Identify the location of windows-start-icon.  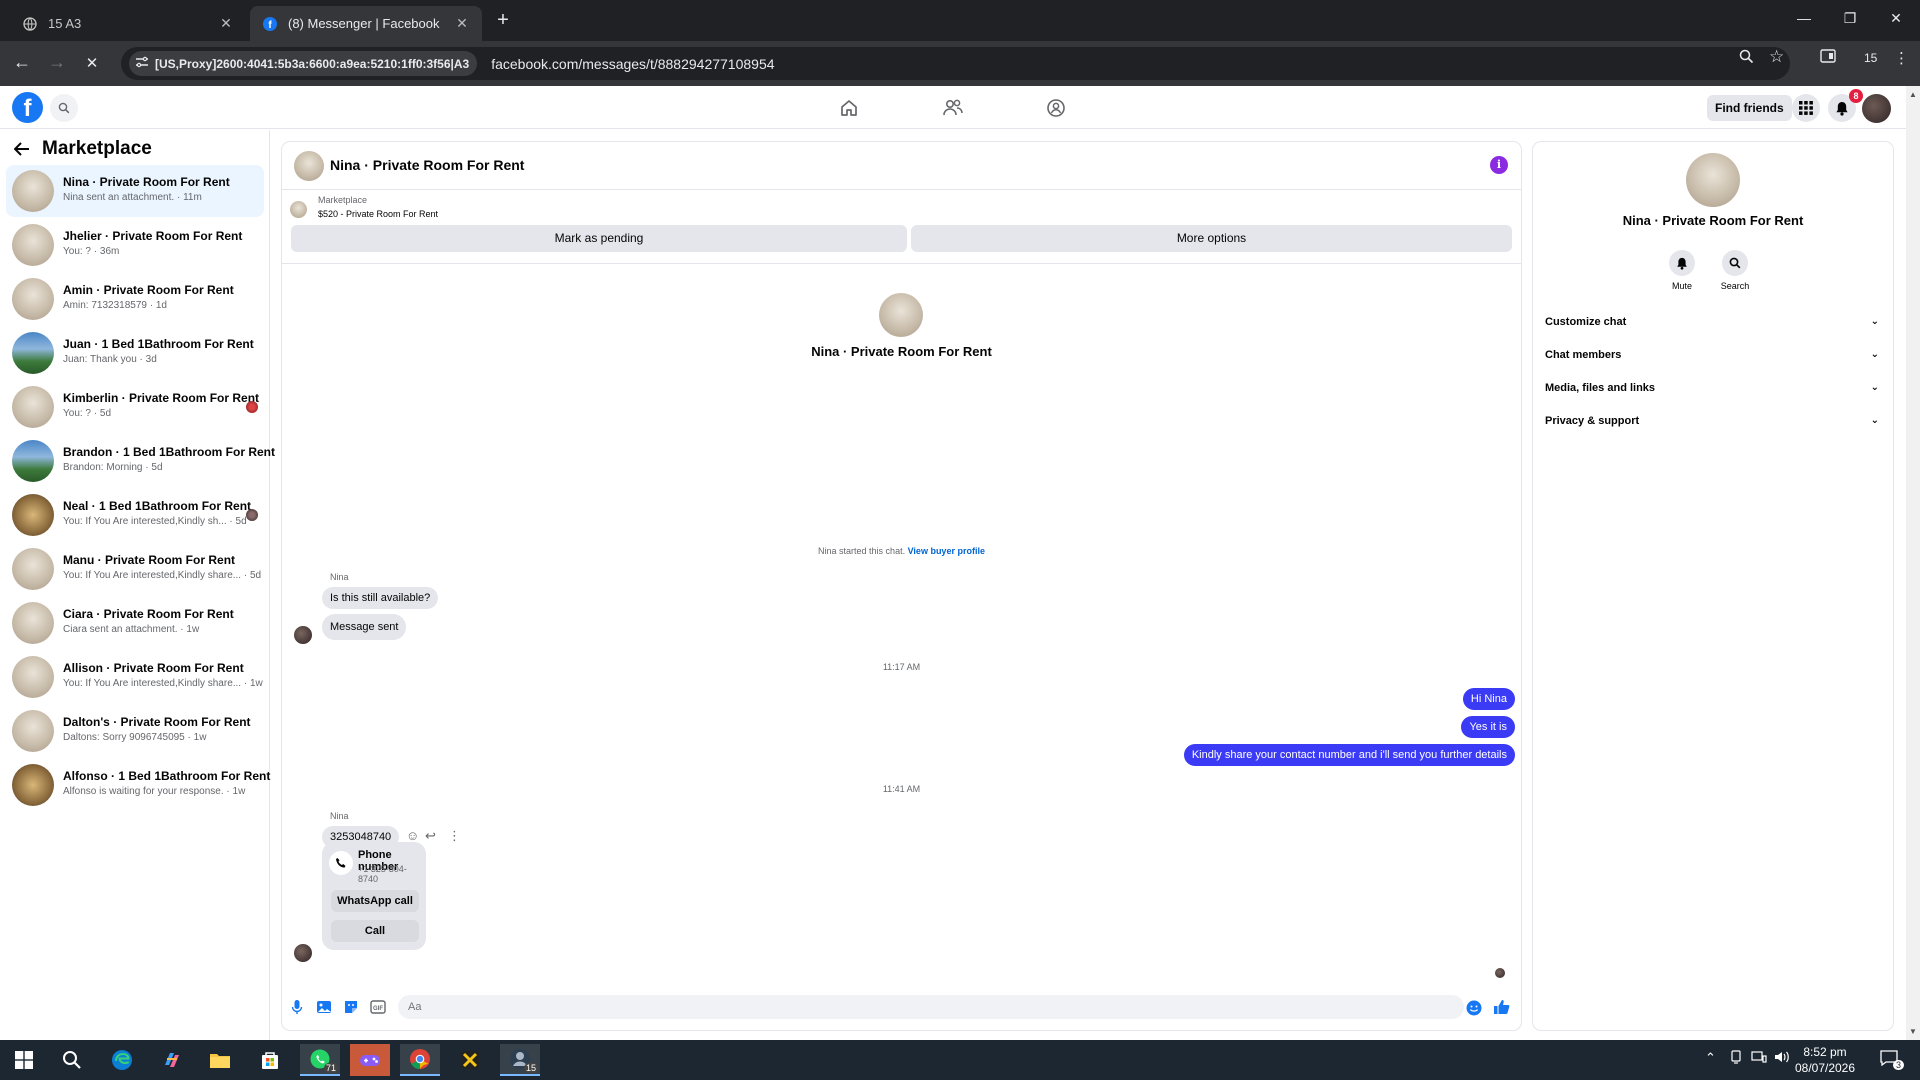
(24, 1060).